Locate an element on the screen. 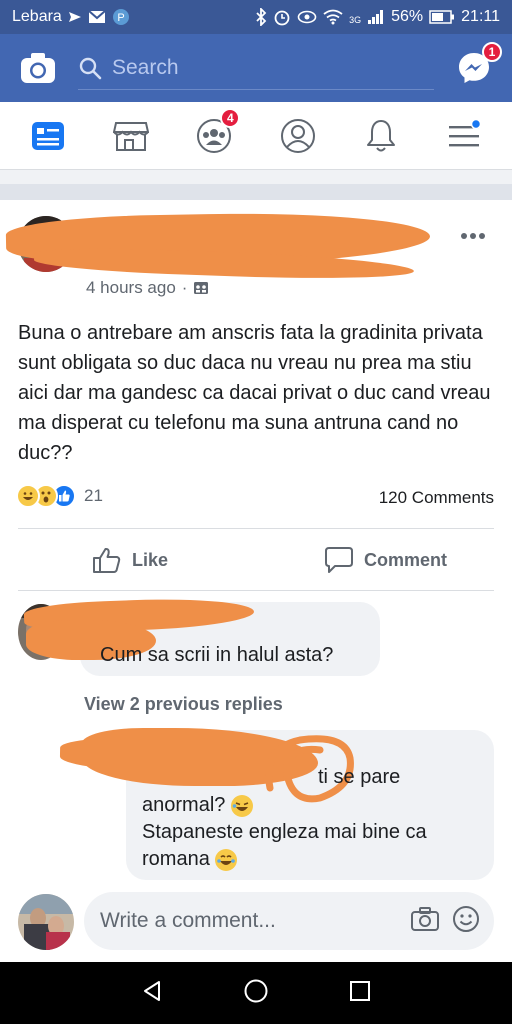  reactions-summary: 21 is located at coordinates (59, 496).